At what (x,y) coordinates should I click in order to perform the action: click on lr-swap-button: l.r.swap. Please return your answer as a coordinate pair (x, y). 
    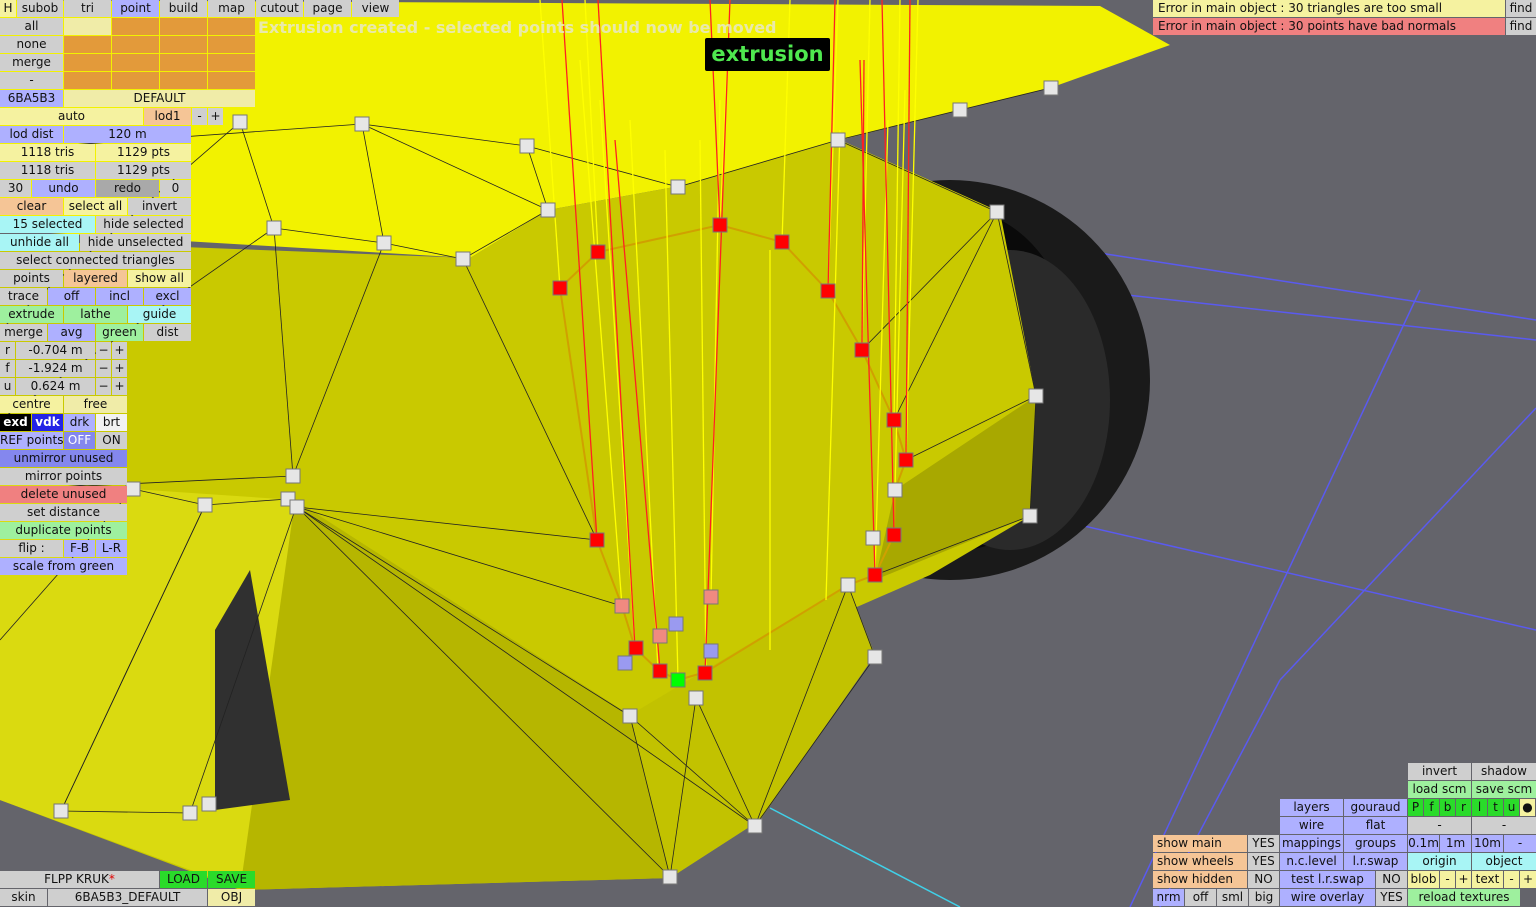
    Looking at the image, I should click on (1375, 861).